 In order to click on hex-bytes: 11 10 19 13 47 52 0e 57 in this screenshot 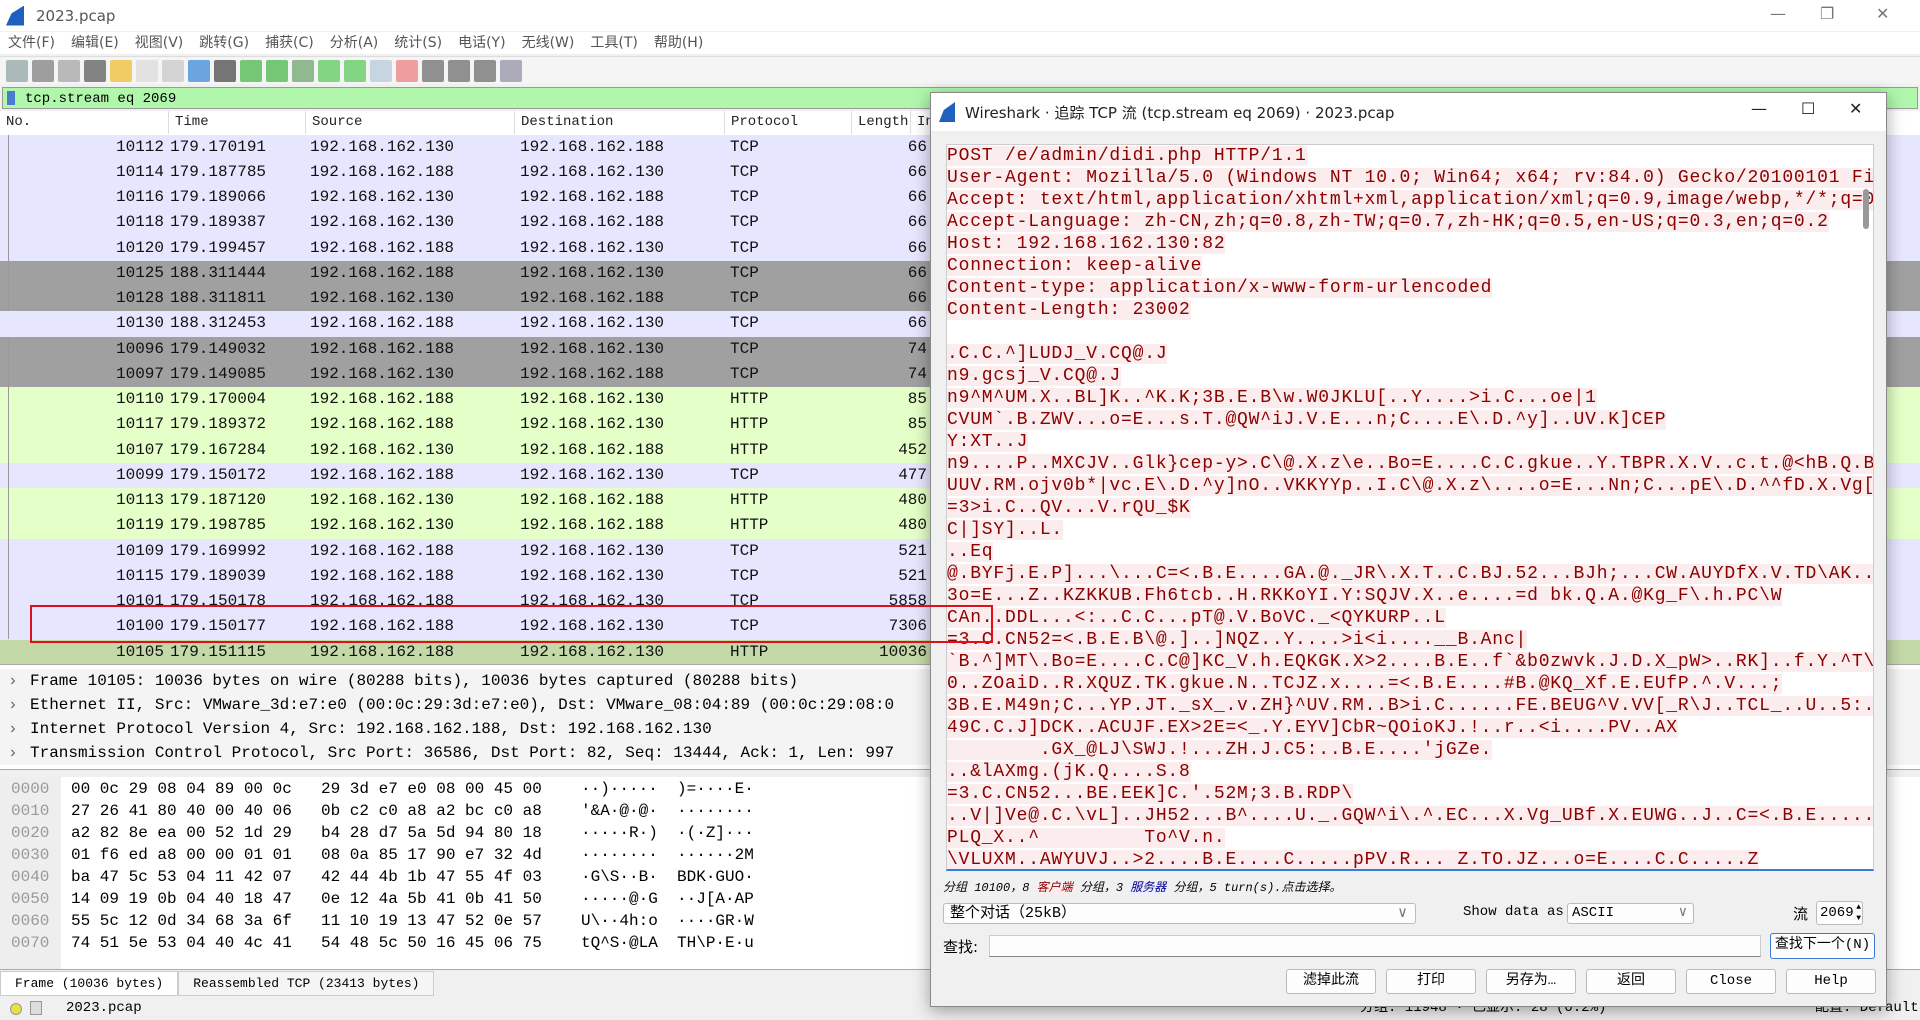, I will do `click(431, 921)`.